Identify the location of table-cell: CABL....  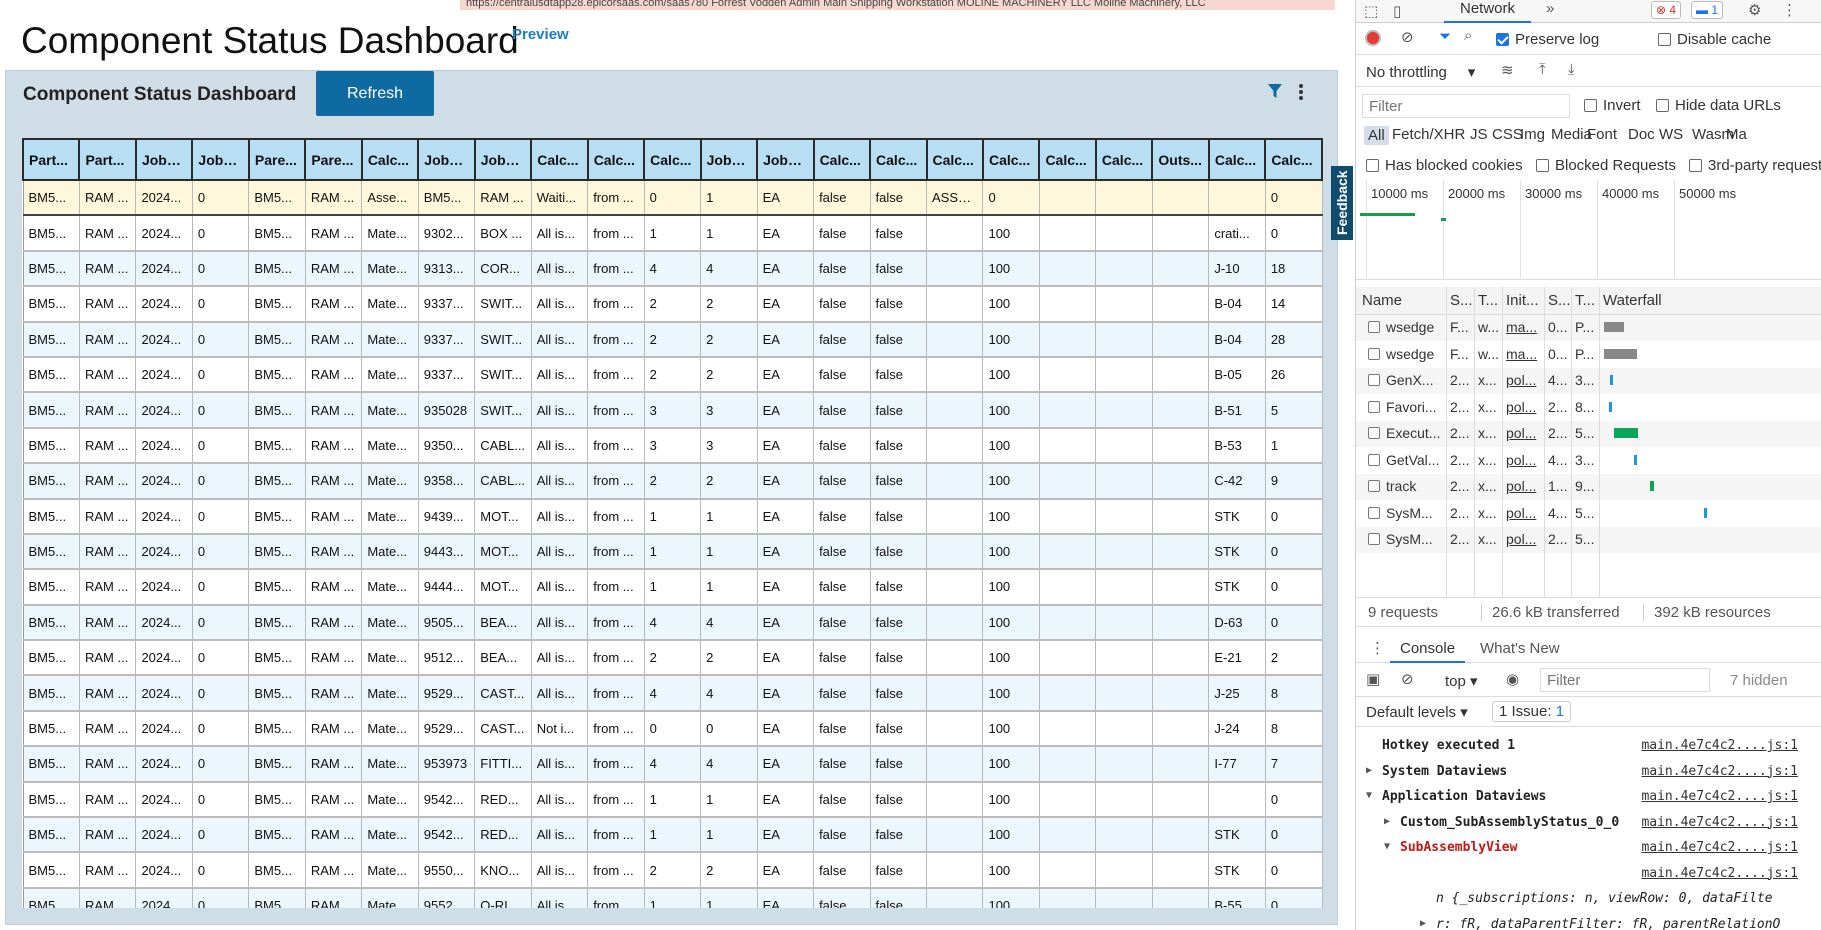
(503, 481).